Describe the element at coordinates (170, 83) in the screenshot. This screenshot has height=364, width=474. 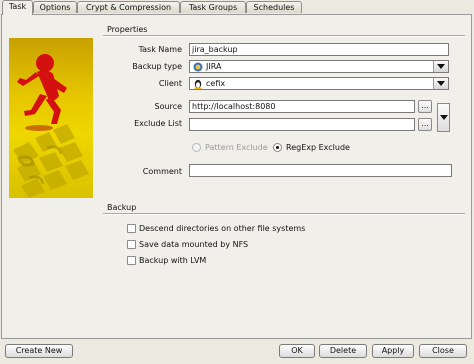
I see `client-label: Client` at that location.